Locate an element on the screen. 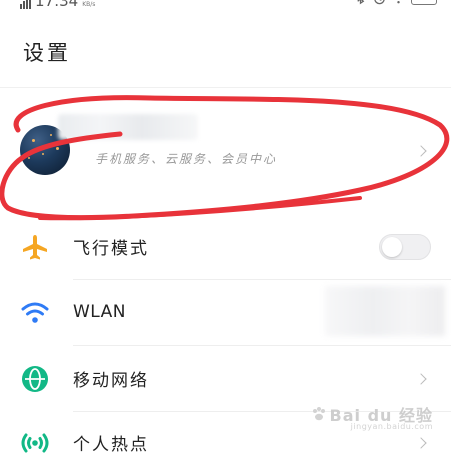  wlan-status-blurred is located at coordinates (385, 311).